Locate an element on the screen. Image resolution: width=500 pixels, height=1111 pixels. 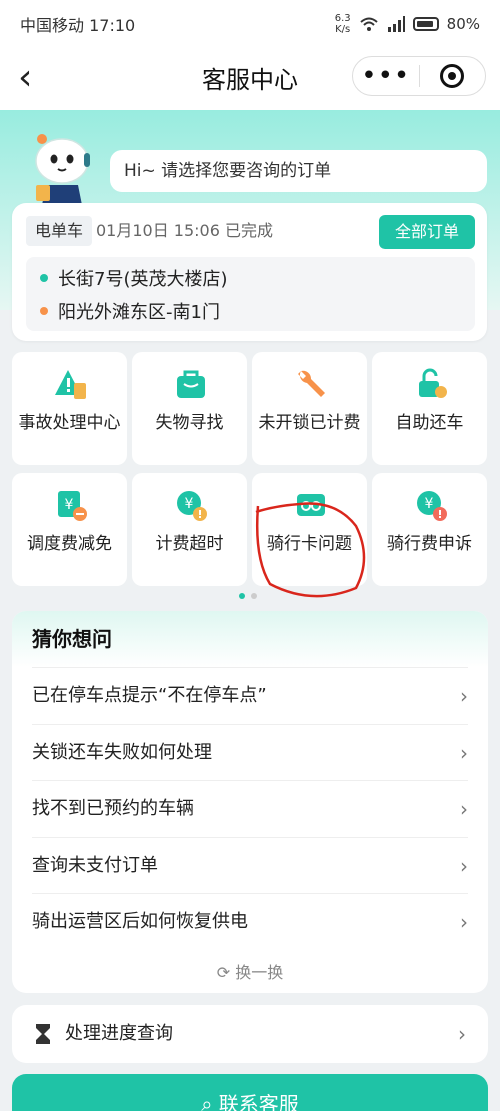
order-time-status: 01月10日 15:06 已完成 is located at coordinates (185, 230).